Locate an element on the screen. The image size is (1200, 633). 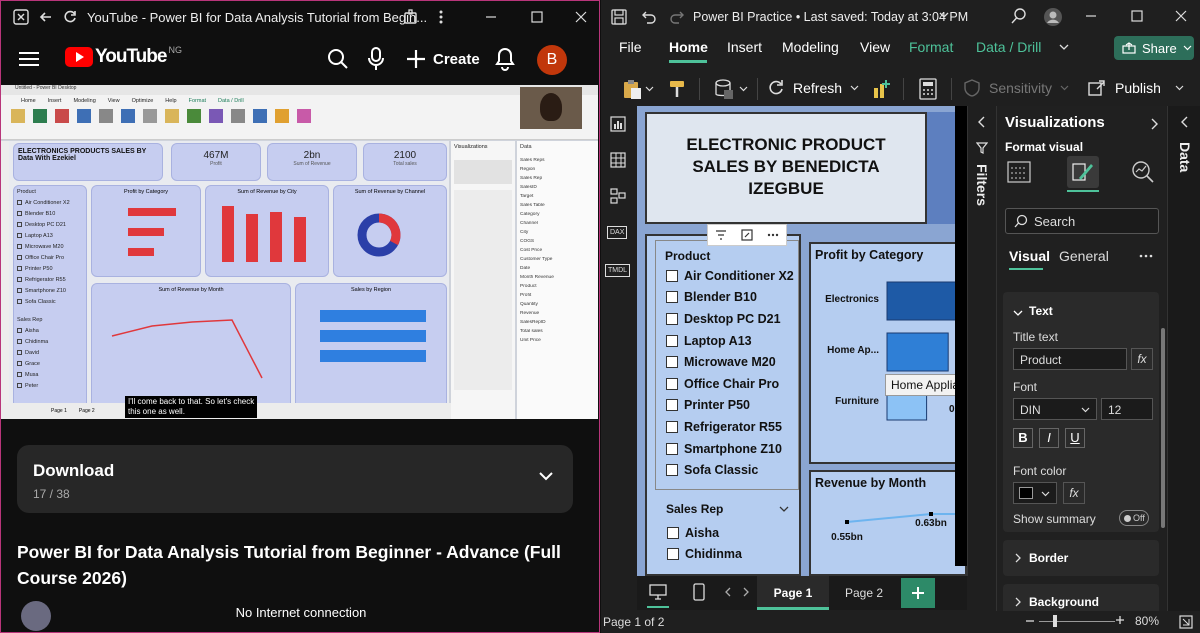
show-summary-toggle: Off is located at coordinates (1134, 518).